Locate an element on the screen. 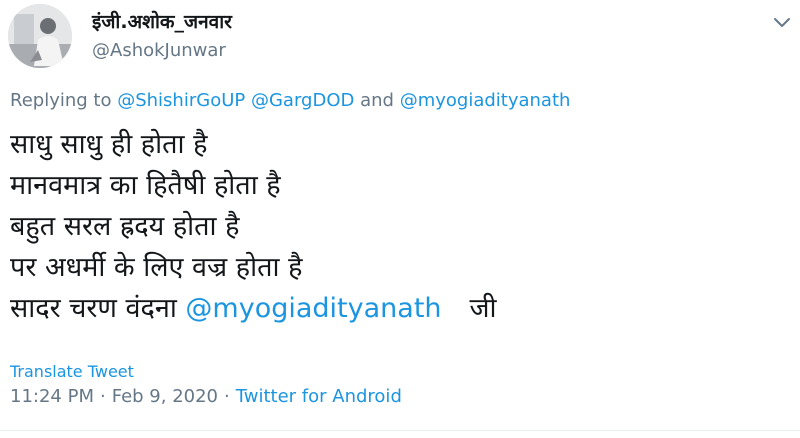 This screenshot has width=800, height=438. replying-to-conjunction: and is located at coordinates (377, 100).